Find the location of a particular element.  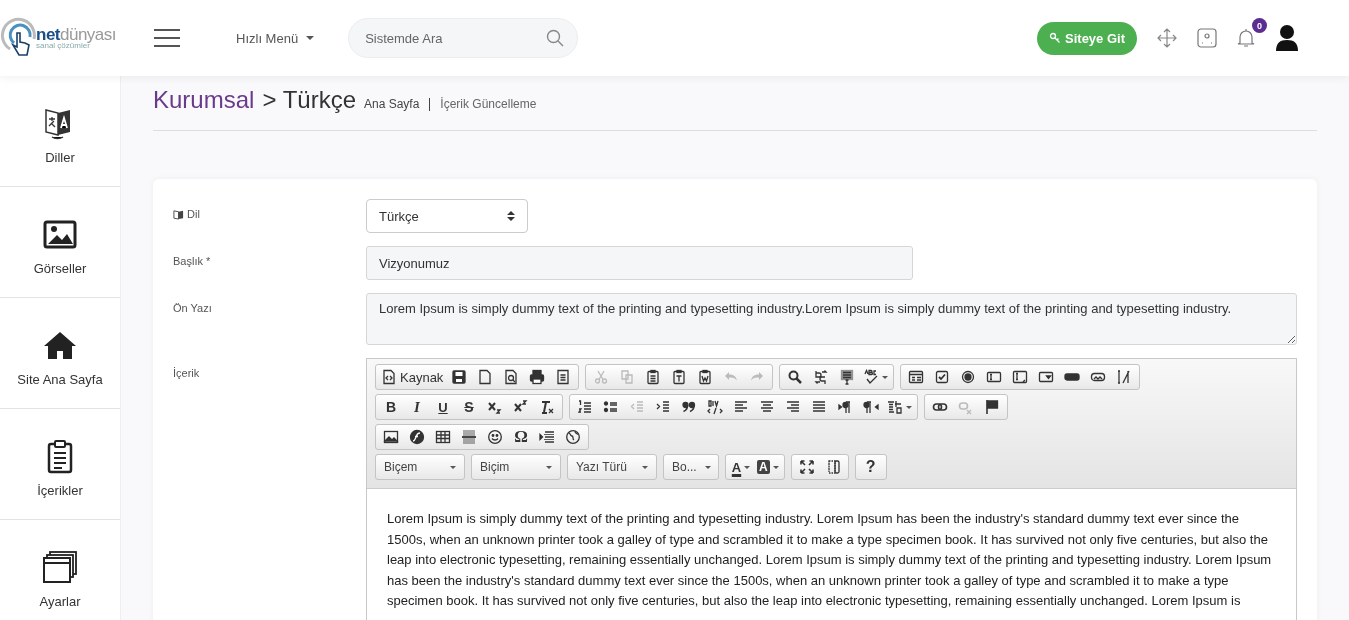

page-lines-icon is located at coordinates (563, 377).